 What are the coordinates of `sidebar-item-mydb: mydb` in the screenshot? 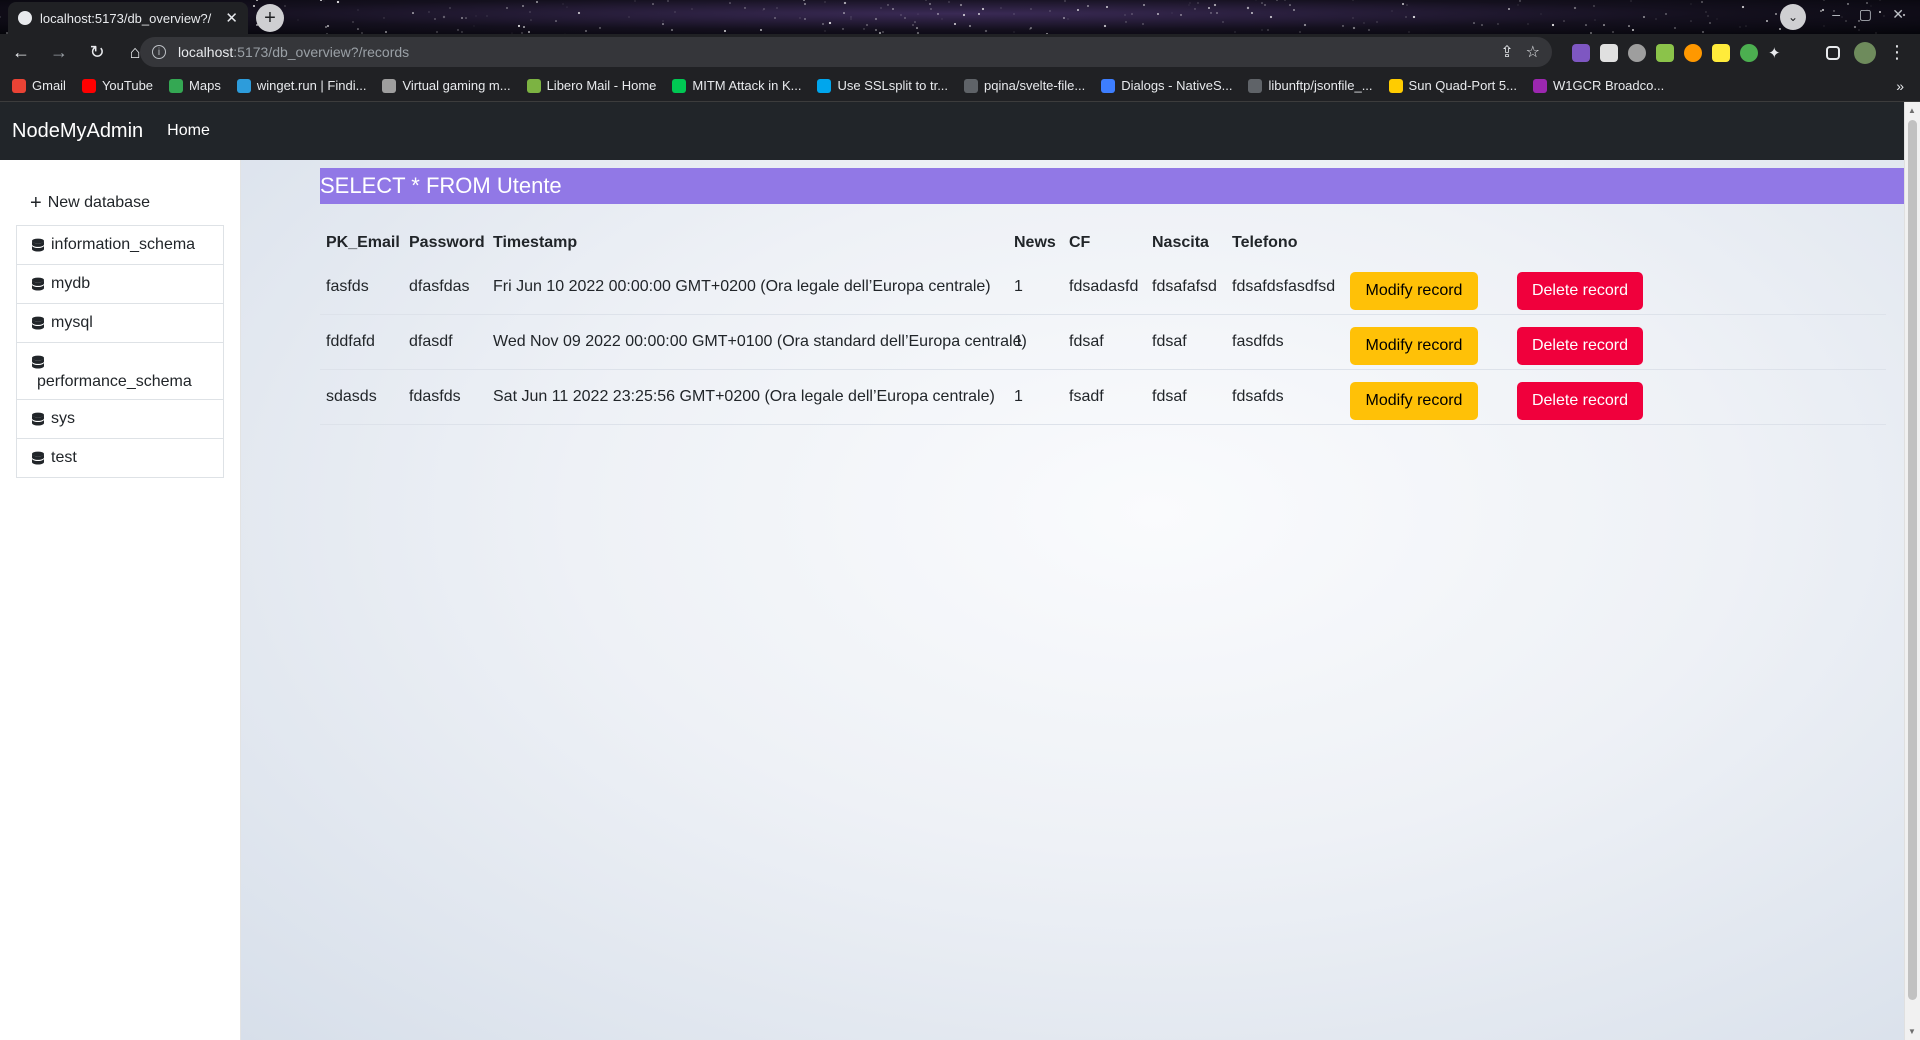 It's located at (120, 284).